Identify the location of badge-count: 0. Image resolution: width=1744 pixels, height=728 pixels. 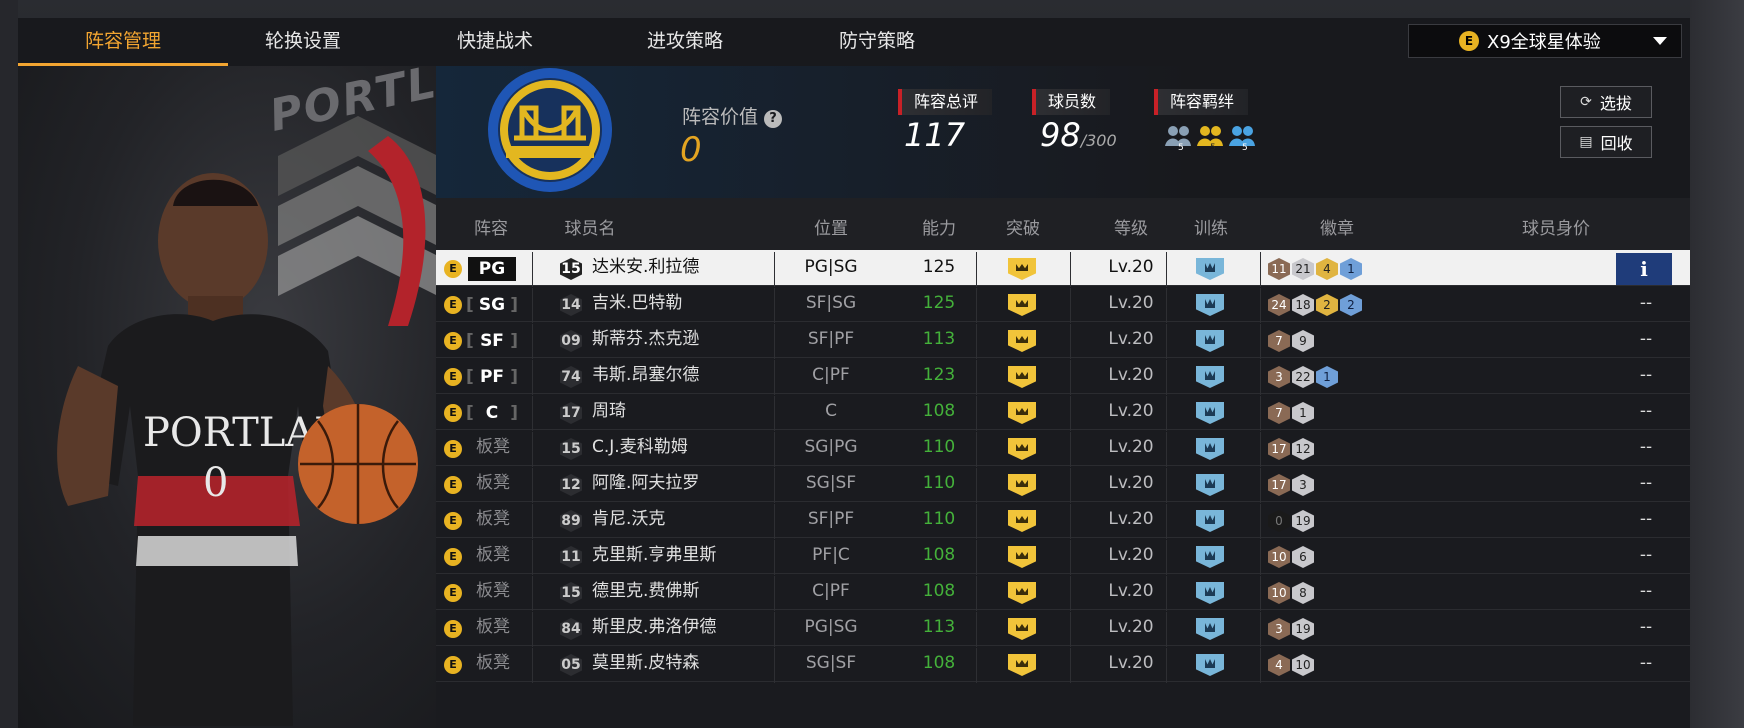
(1279, 521).